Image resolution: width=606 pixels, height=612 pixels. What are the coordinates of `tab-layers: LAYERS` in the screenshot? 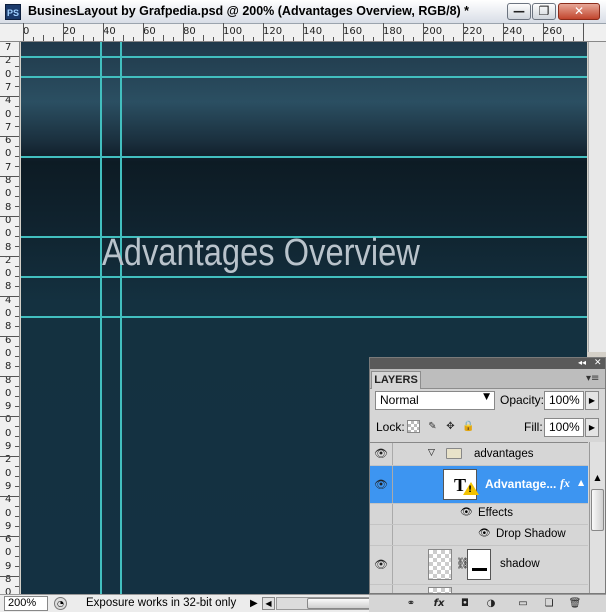 It's located at (396, 380).